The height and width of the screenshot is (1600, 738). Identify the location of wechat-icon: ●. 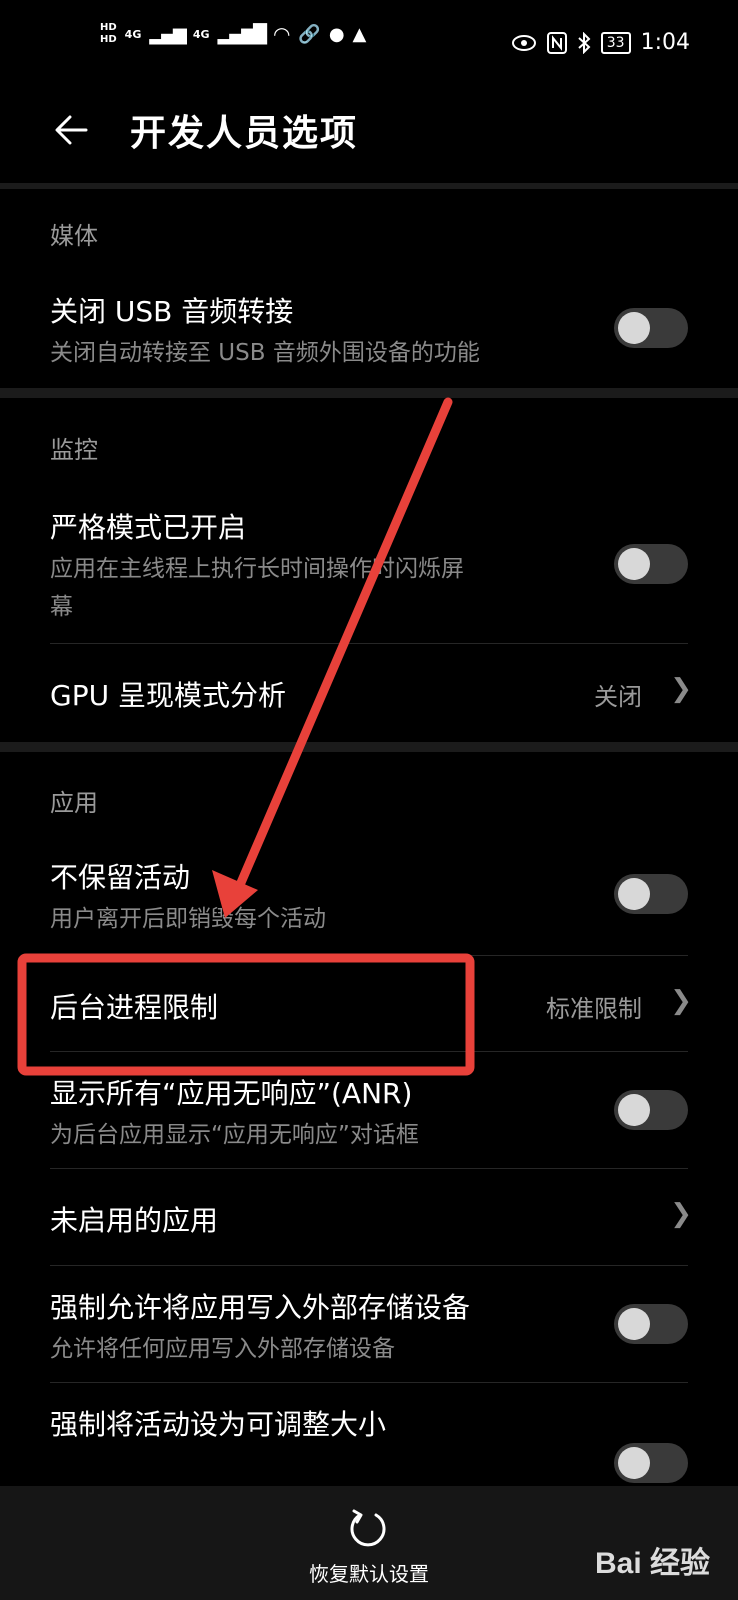
(336, 34).